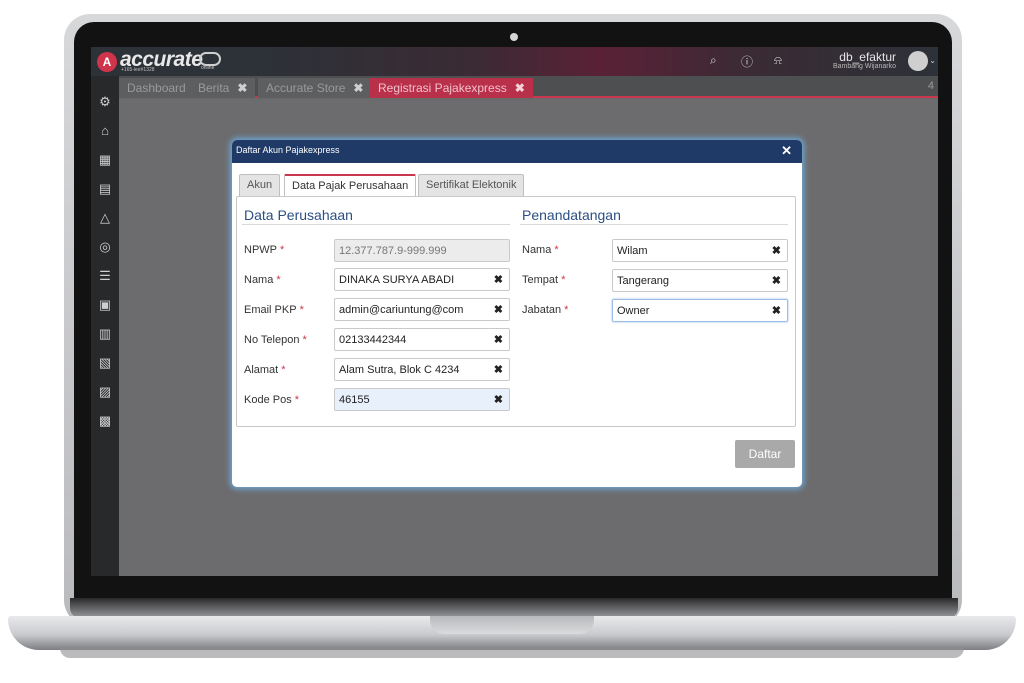 This screenshot has height=683, width=1024. Describe the element at coordinates (514, 37) in the screenshot. I see `camera-dot` at that location.